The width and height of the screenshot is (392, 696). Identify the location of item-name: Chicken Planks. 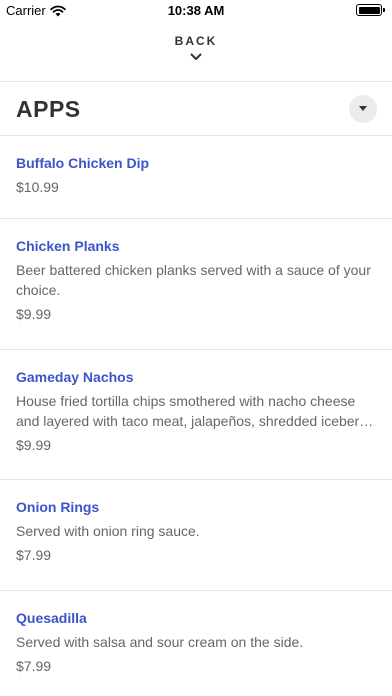
(68, 246).